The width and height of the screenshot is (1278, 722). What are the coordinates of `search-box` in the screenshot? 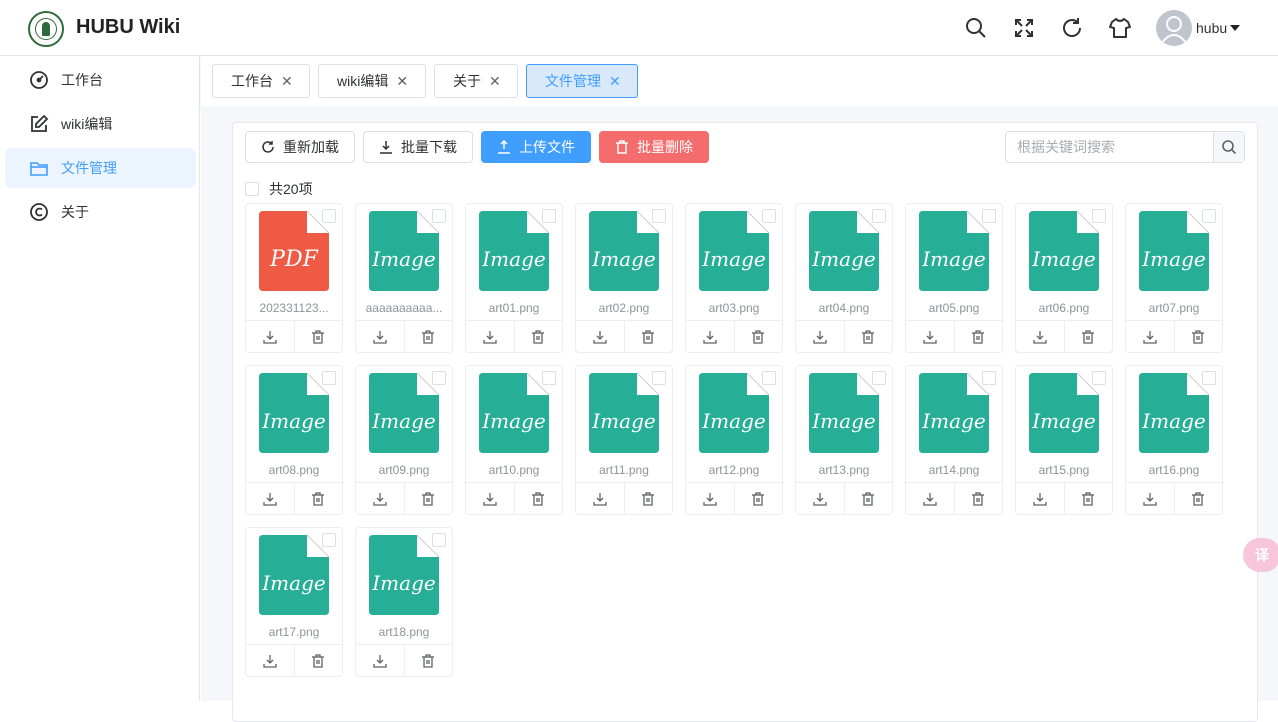 It's located at (1125, 147).